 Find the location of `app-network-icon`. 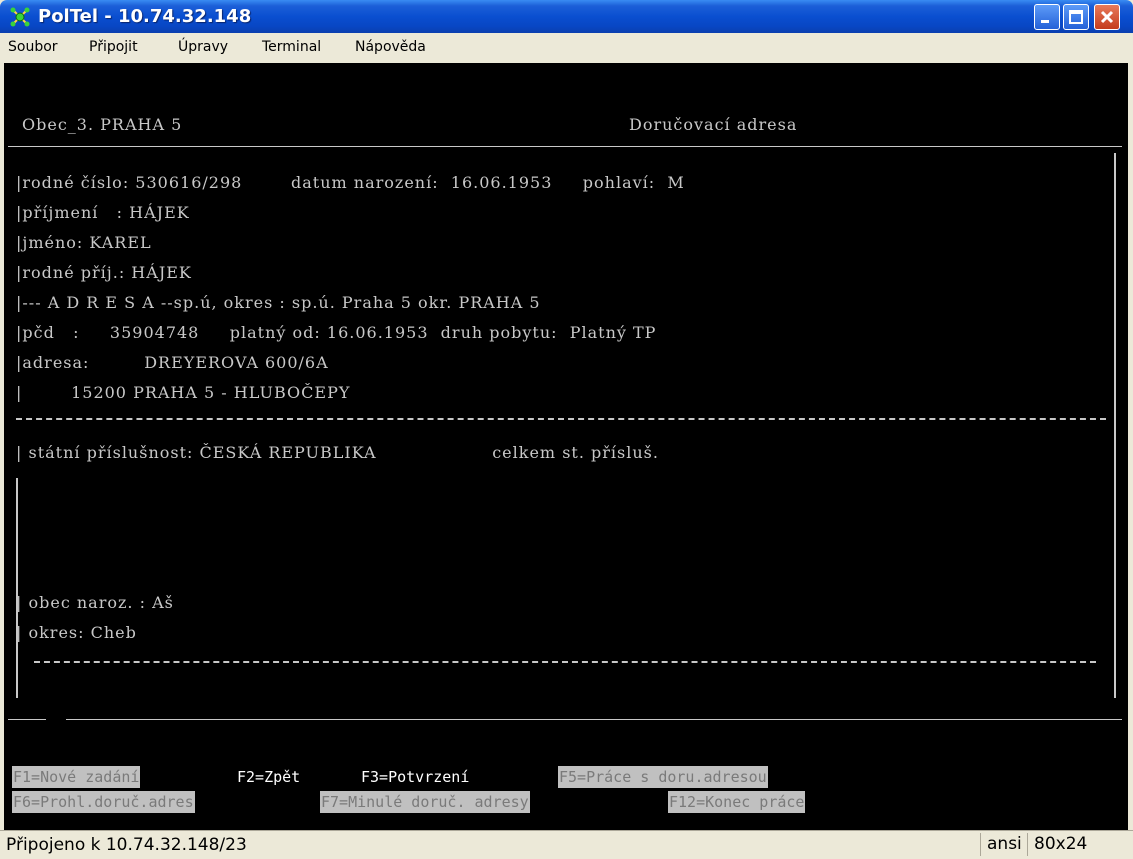

app-network-icon is located at coordinates (20, 17).